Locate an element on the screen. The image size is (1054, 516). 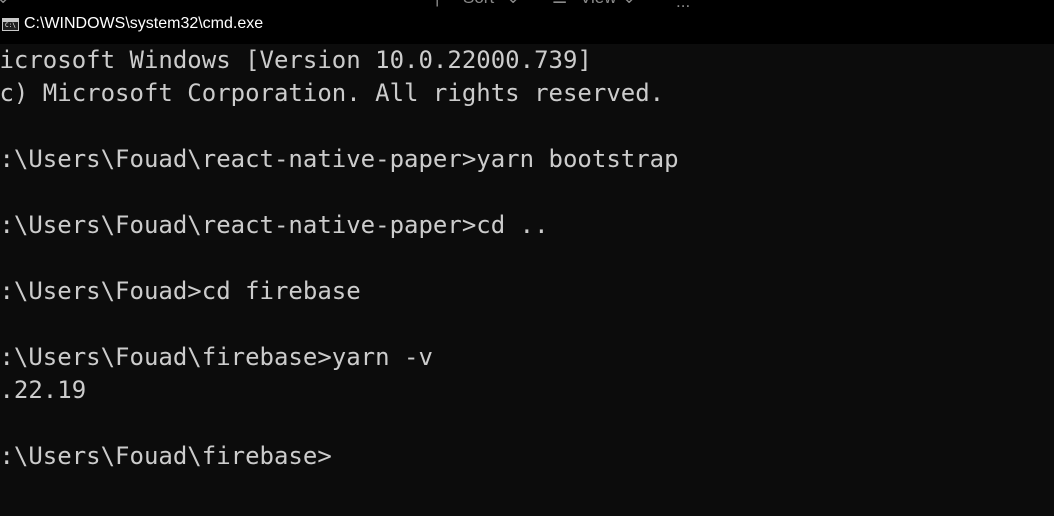
console-prompt-line: C:\Users\Fouad\firebase> is located at coordinates (527, 456).